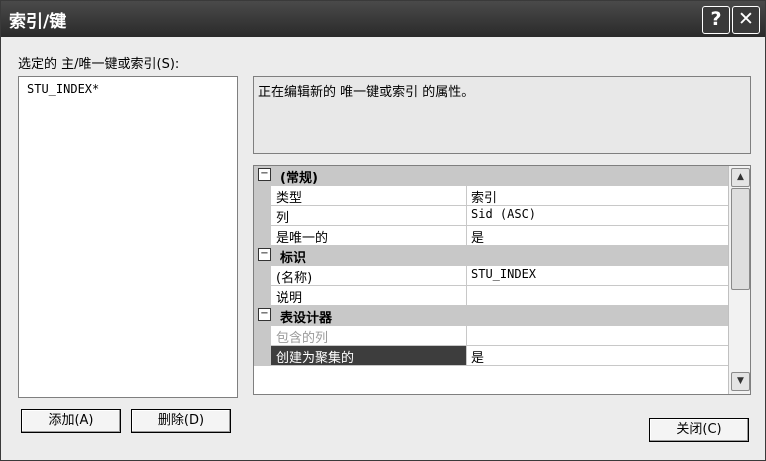 This screenshot has height=461, width=766. What do you see at coordinates (99, 64) in the screenshot?
I see `selected-index-label: 选定的 主/唯一键或索引(S):` at bounding box center [99, 64].